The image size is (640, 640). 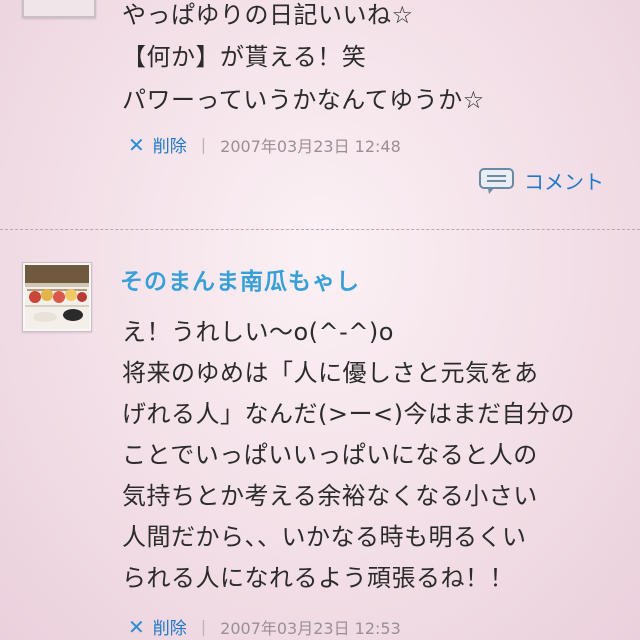 What do you see at coordinates (348, 414) in the screenshot?
I see `comment-2-line: げれる人」なんだ(>ー<)今はまだ自分の` at bounding box center [348, 414].